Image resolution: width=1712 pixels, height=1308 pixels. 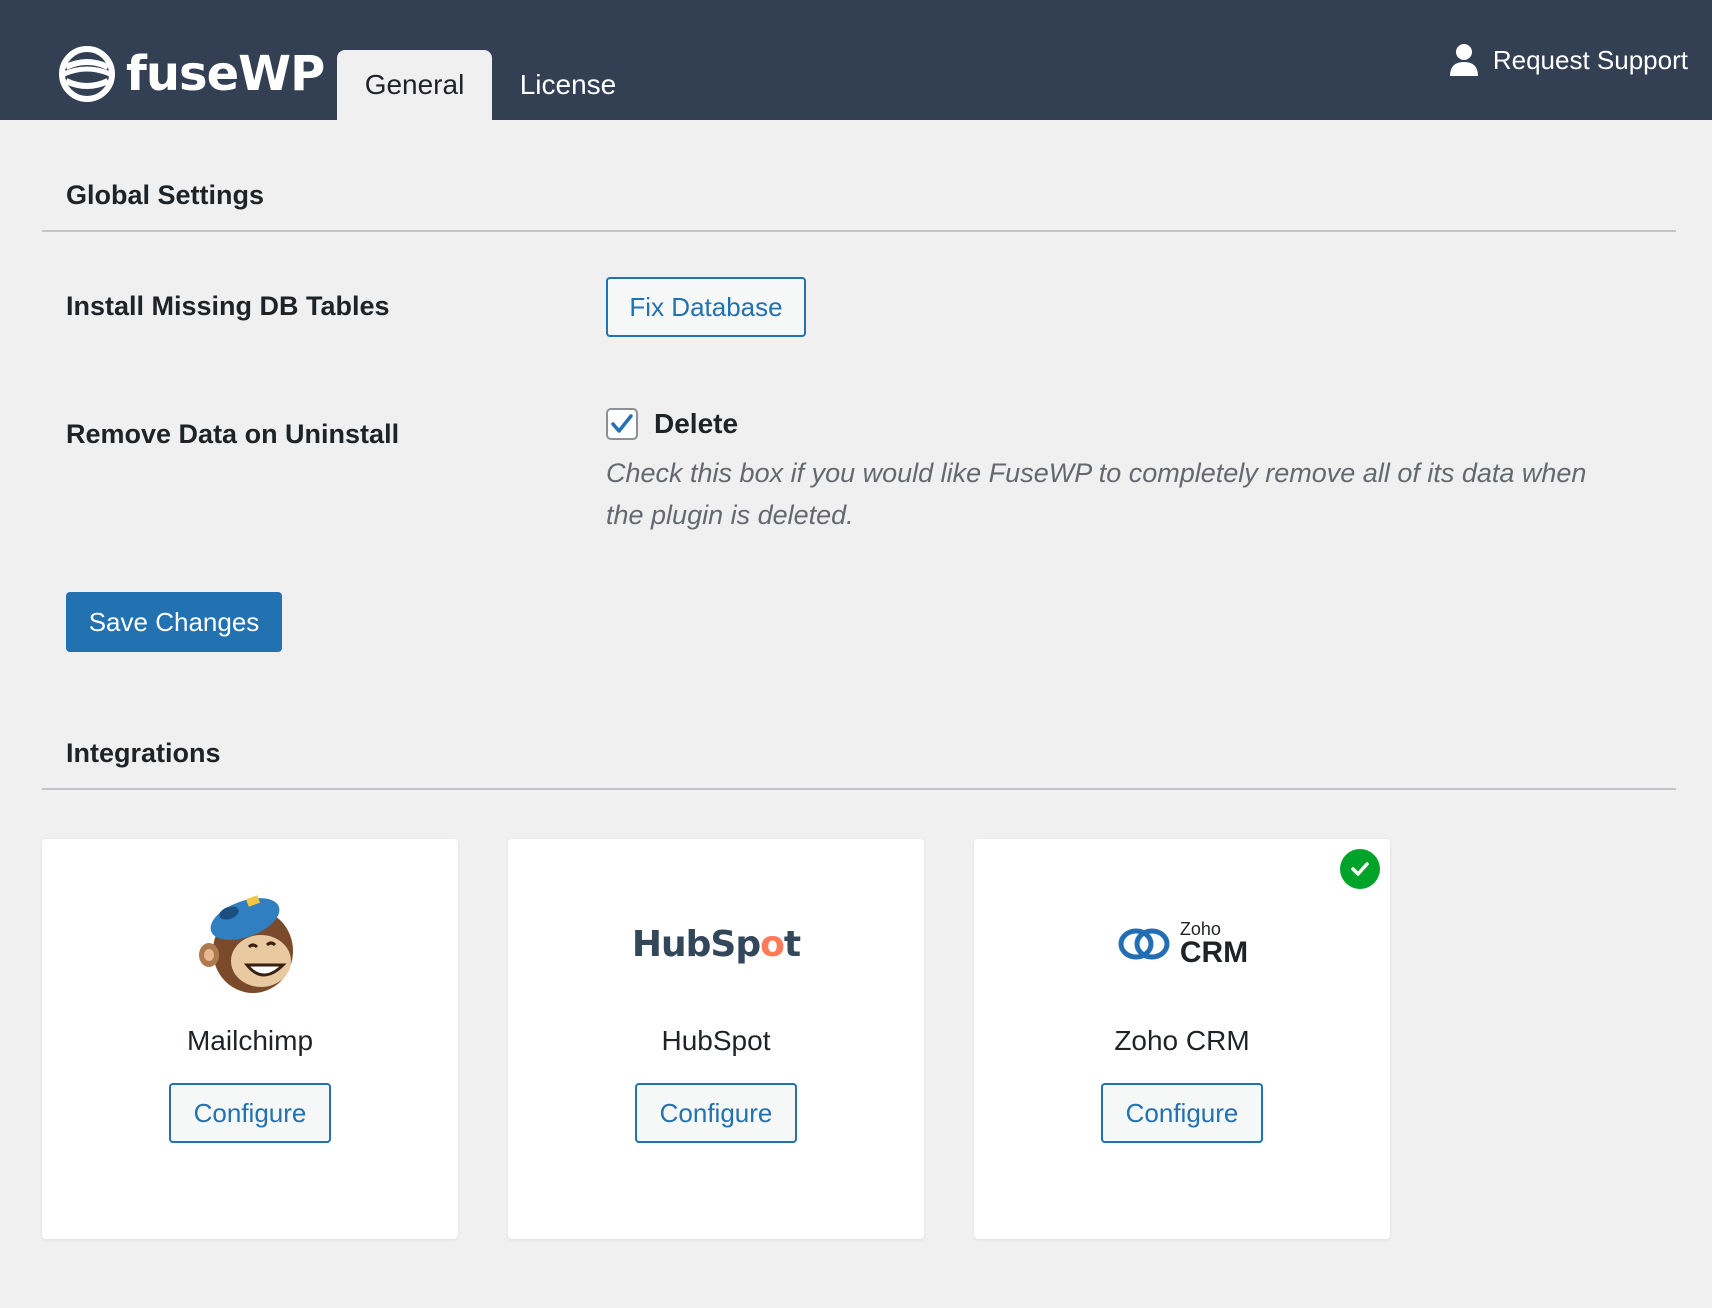 I want to click on mailchimp-logo, so click(x=250, y=944).